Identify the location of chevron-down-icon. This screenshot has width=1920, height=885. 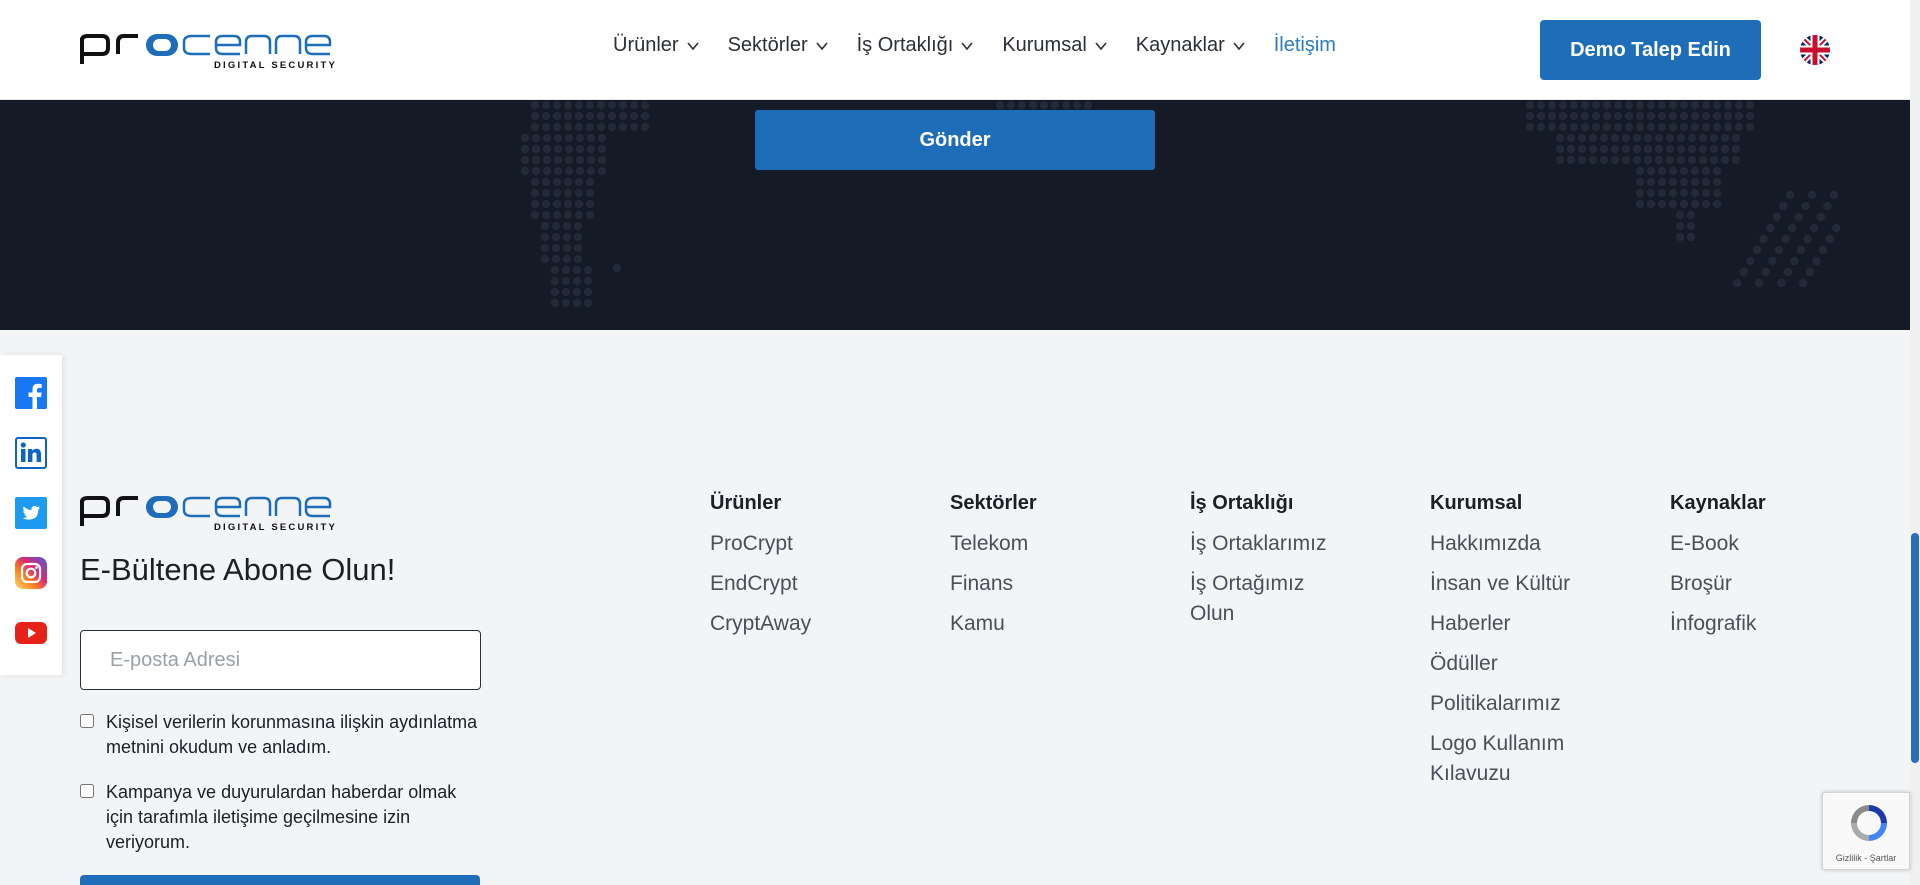
(1101, 45).